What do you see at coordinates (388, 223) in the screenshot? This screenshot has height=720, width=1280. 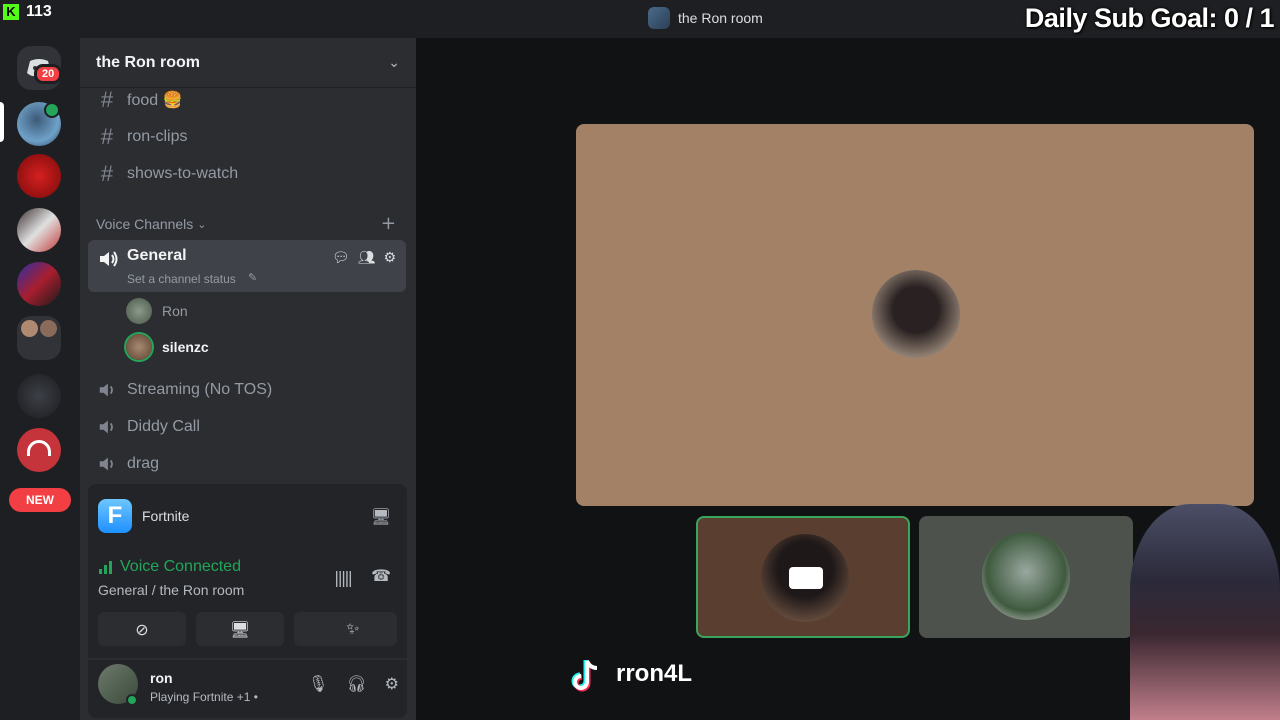 I see `add-channel-button: +` at bounding box center [388, 223].